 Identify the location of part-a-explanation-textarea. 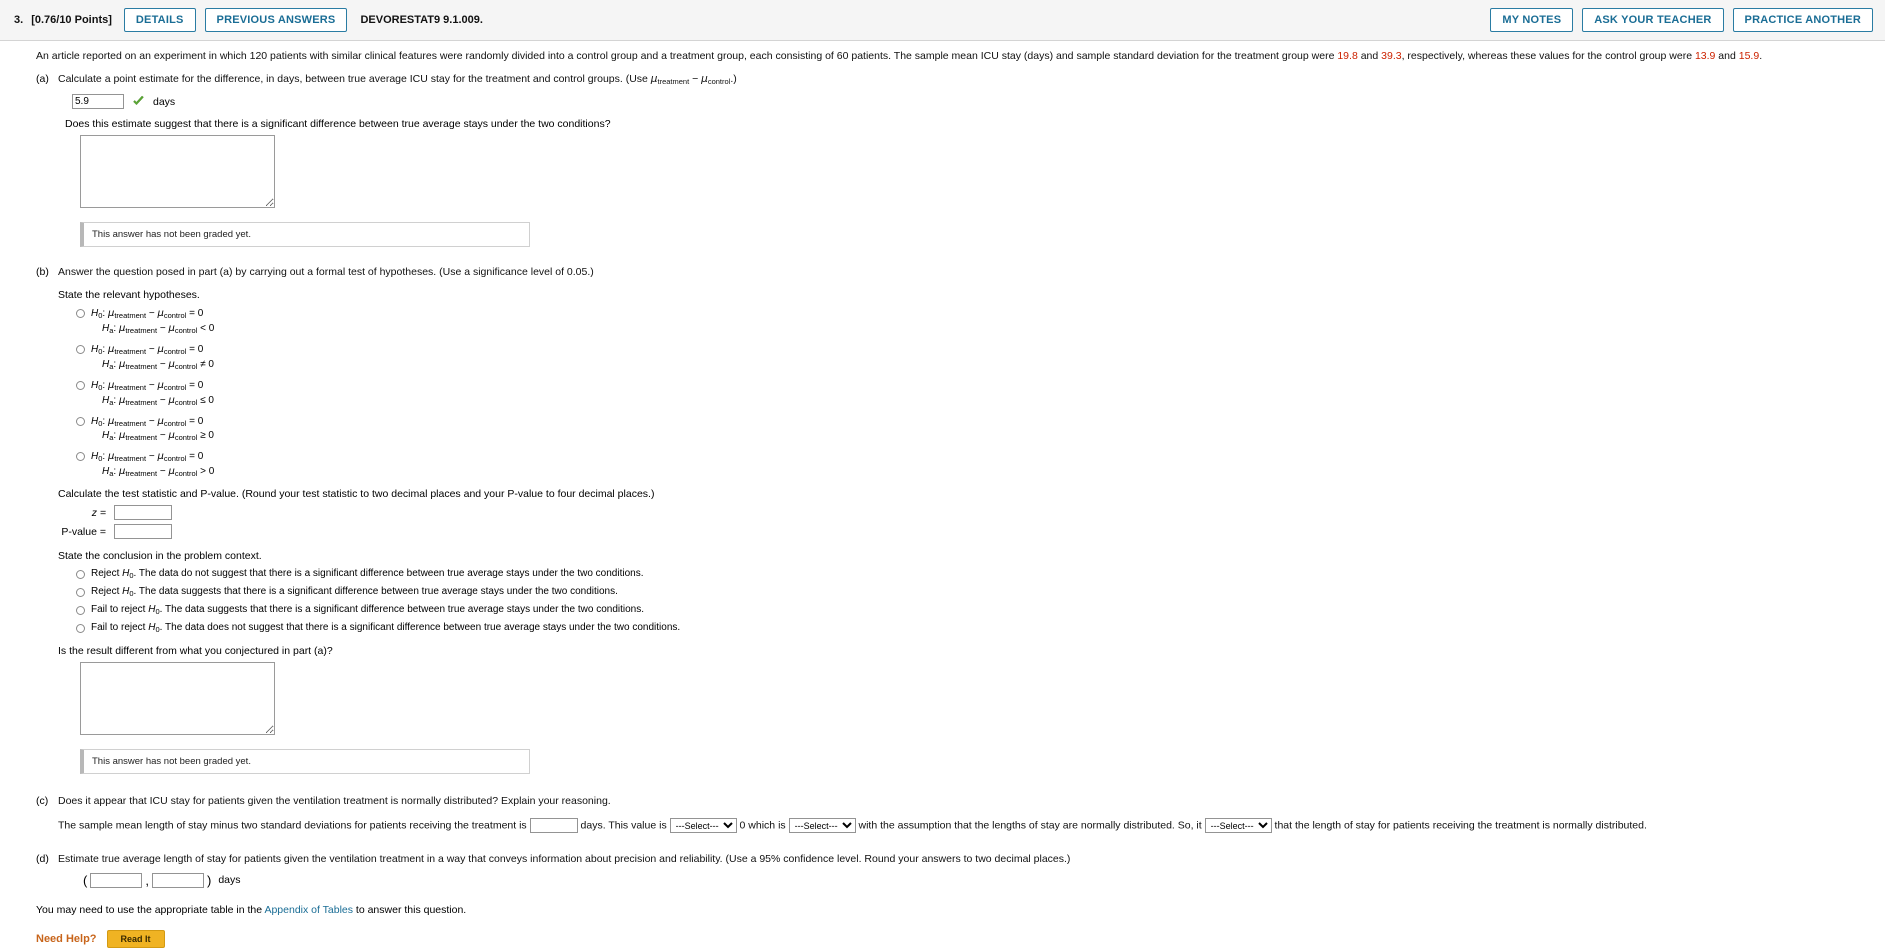
(177, 172).